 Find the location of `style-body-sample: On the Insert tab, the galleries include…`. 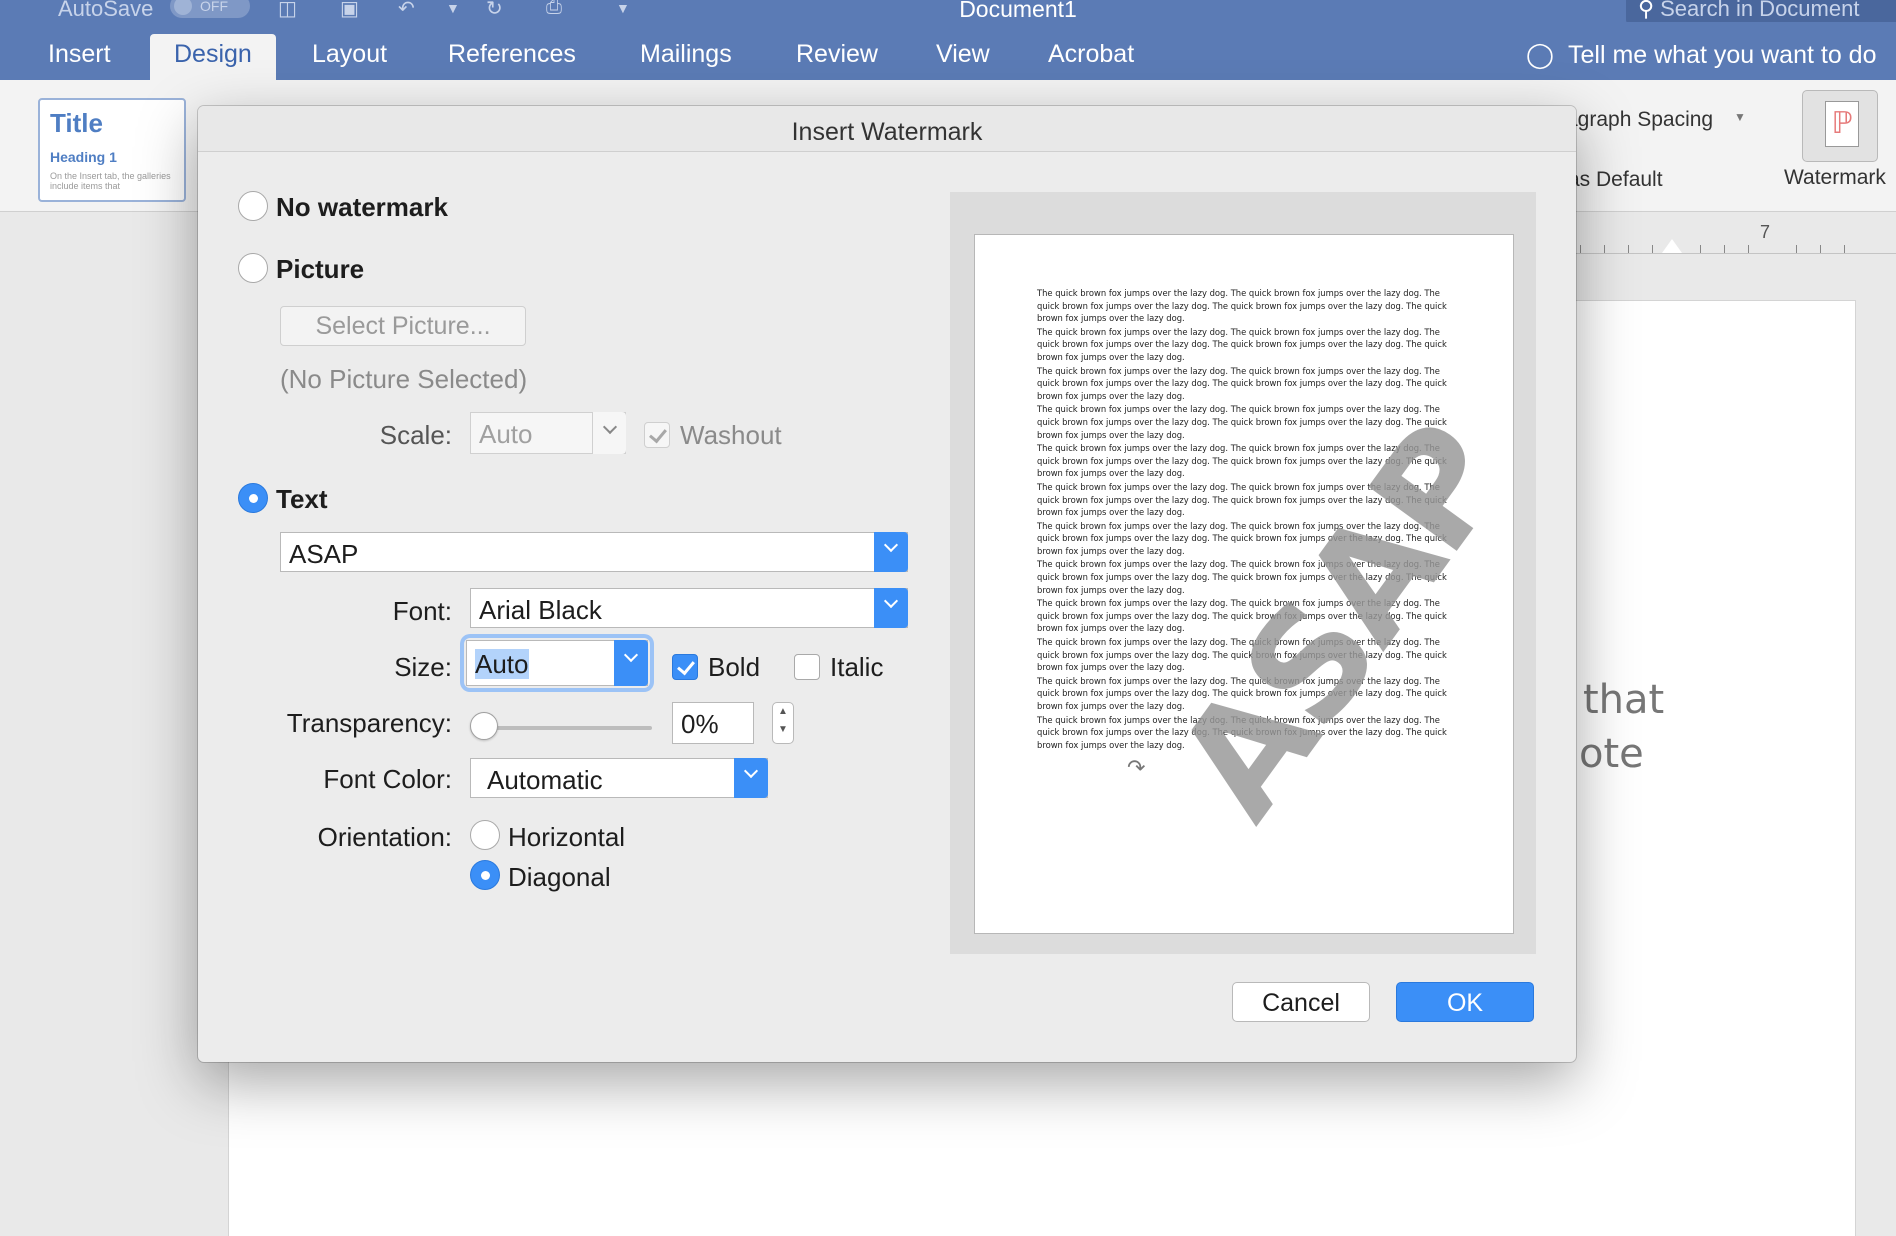

style-body-sample: On the Insert tab, the galleries include… is located at coordinates (110, 181).